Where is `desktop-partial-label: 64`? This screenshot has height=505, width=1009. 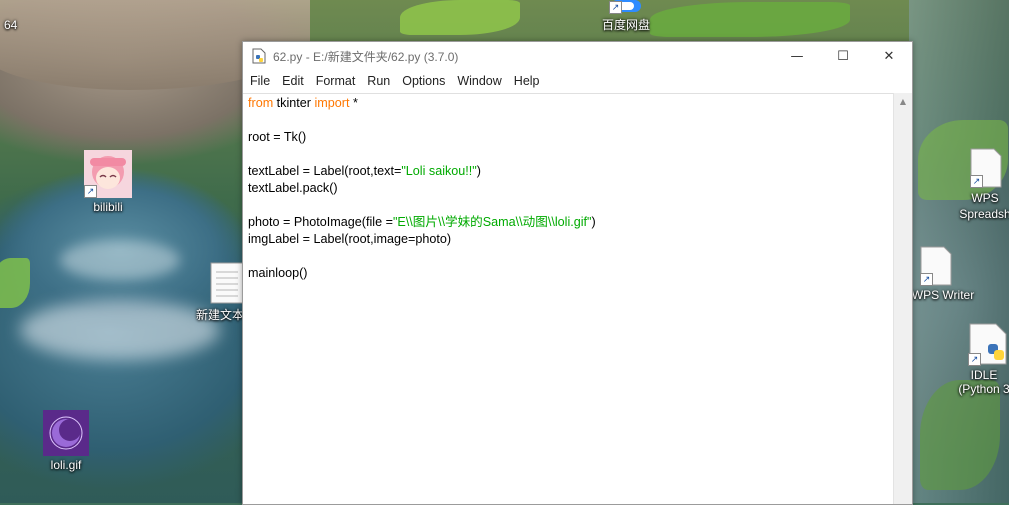 desktop-partial-label: 64 is located at coordinates (11, 25).